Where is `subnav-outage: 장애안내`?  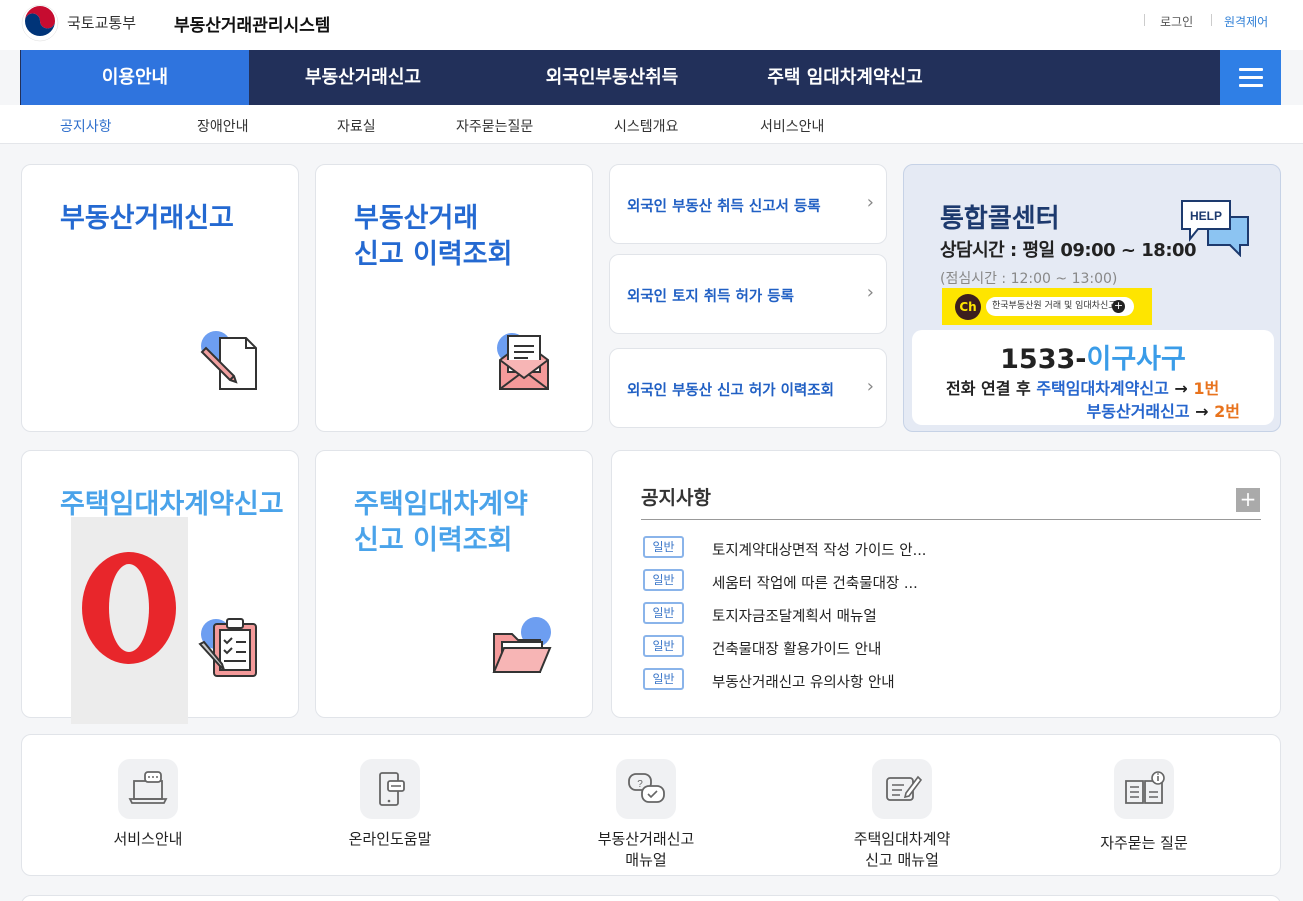 subnav-outage: 장애안내 is located at coordinates (223, 126).